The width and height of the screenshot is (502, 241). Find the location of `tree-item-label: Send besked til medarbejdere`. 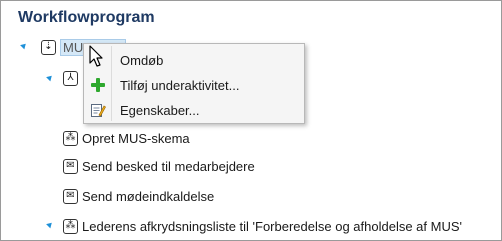

tree-item-label: Send besked til medarbejdere is located at coordinates (168, 166).